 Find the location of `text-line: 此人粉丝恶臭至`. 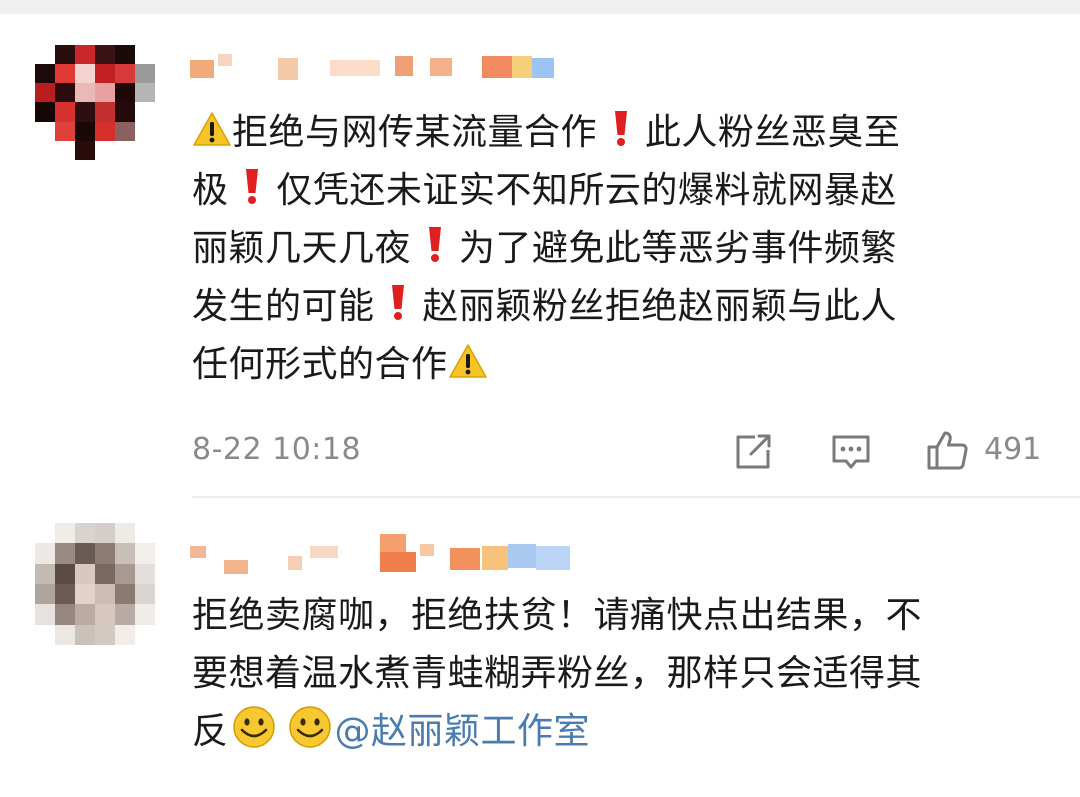

text-line: 此人粉丝恶臭至 is located at coordinates (772, 132).